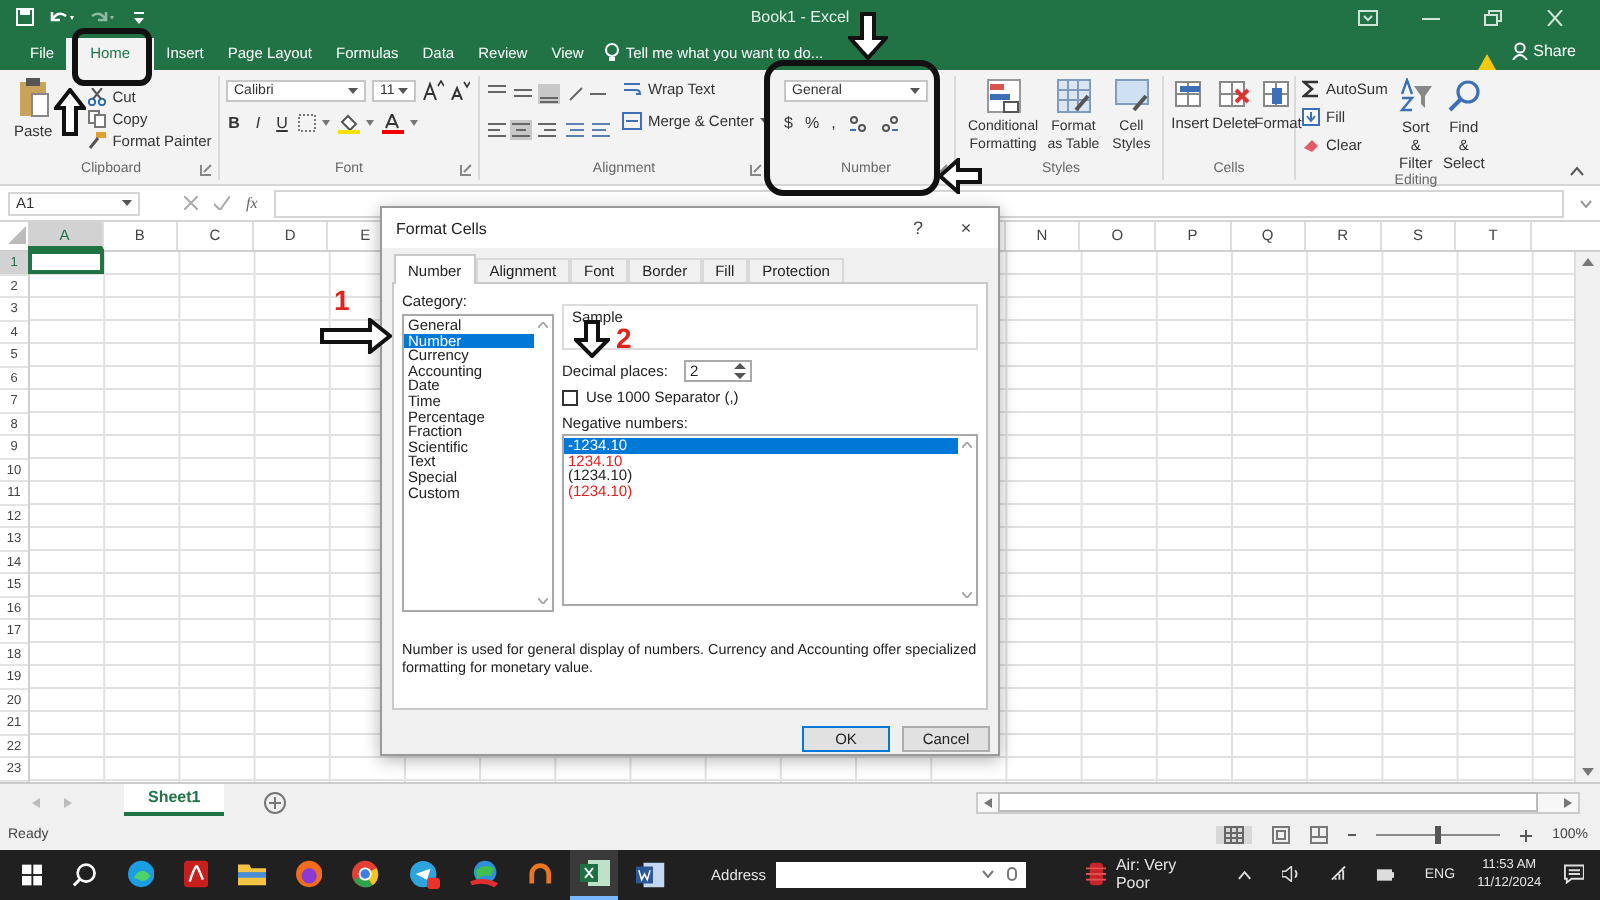 This screenshot has height=900, width=1600. I want to click on page-layout-view-icon, so click(1281, 835).